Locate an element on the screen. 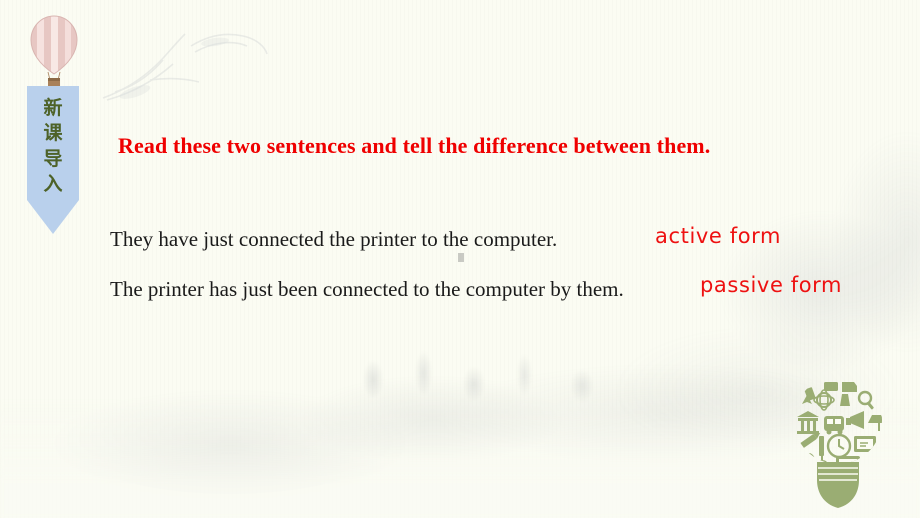 The width and height of the screenshot is (920, 518). crane-watermark-icon is located at coordinates (220, 67).